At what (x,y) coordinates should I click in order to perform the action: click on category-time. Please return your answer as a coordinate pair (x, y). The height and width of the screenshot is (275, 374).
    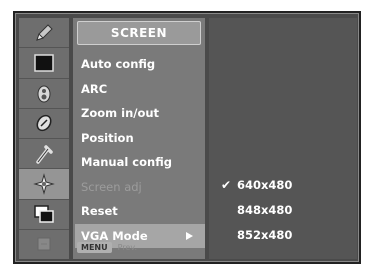
    Looking at the image, I should click on (44, 124).